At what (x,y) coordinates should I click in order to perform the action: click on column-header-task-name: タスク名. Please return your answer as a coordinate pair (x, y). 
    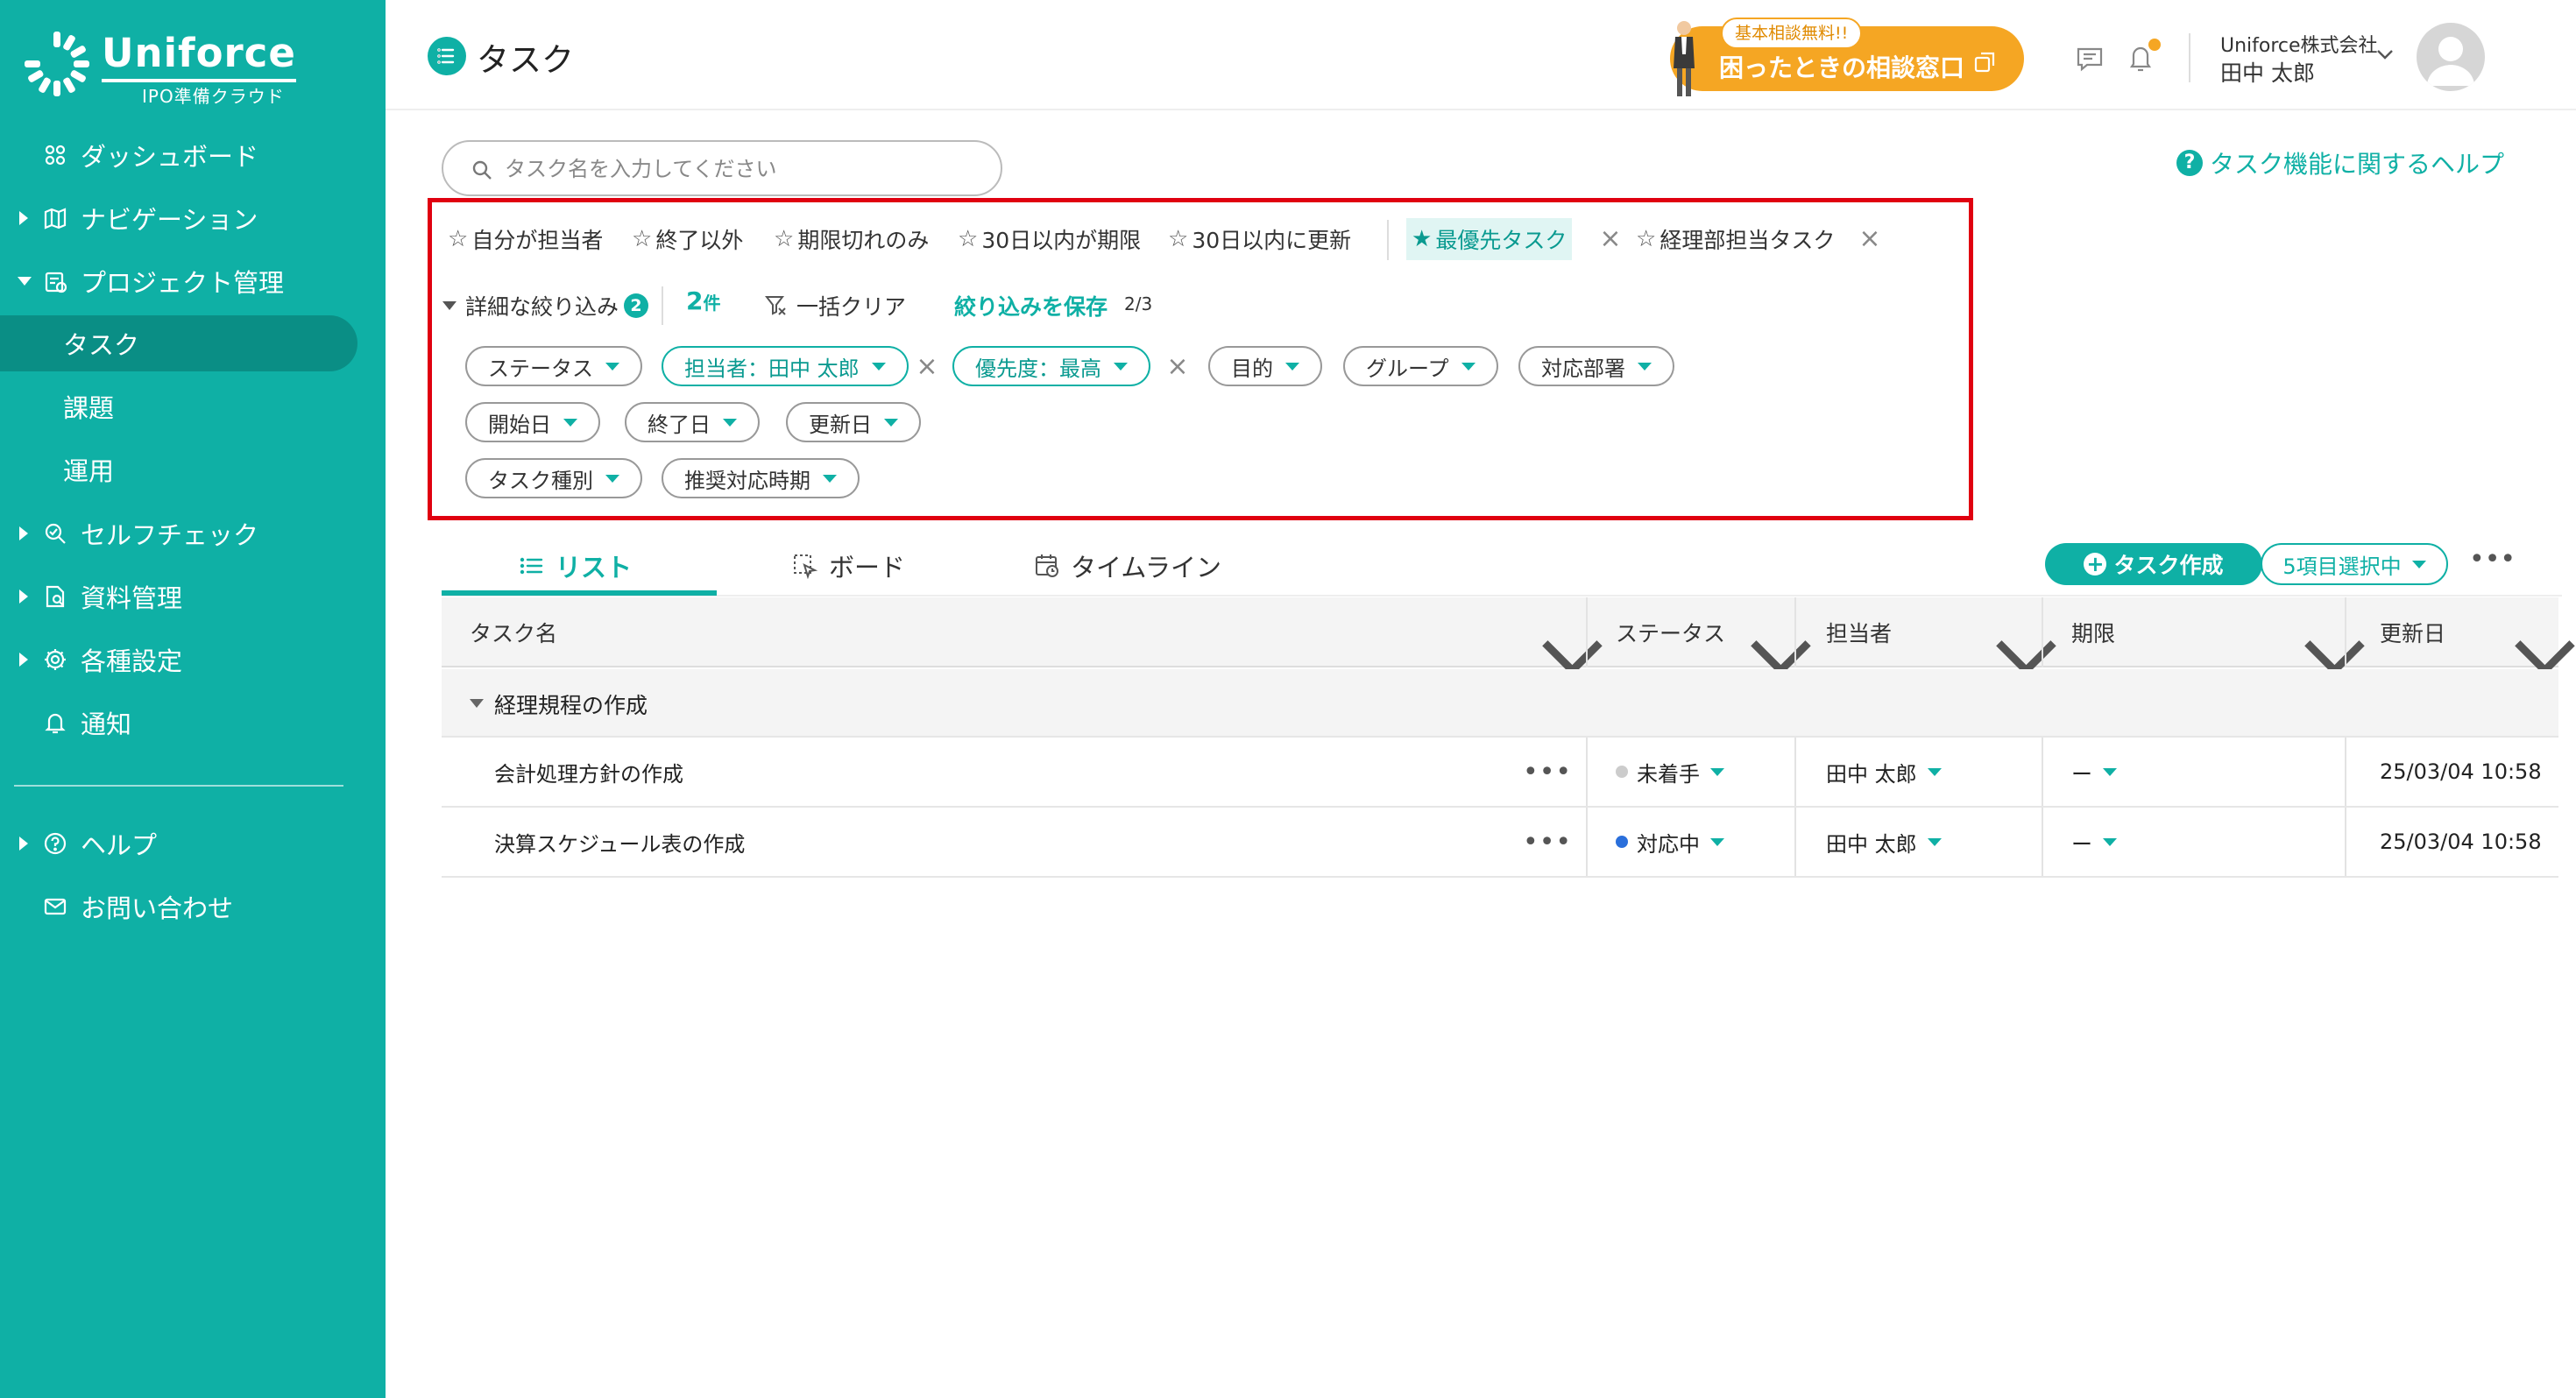
    Looking at the image, I should click on (513, 632).